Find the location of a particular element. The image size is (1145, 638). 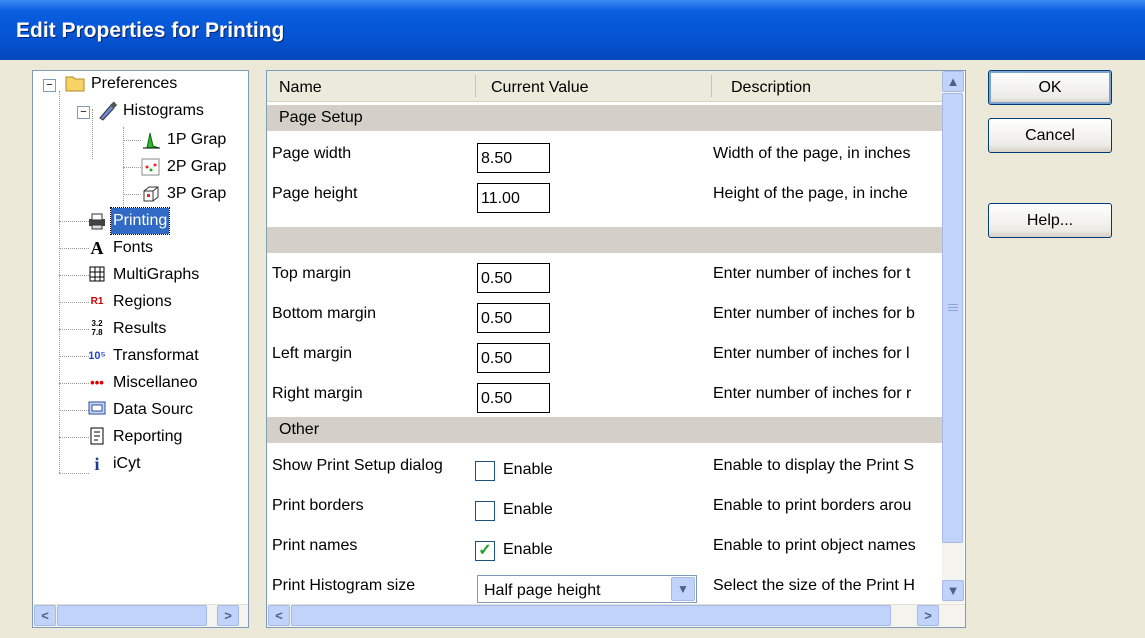

data-source-icon is located at coordinates (97, 410).